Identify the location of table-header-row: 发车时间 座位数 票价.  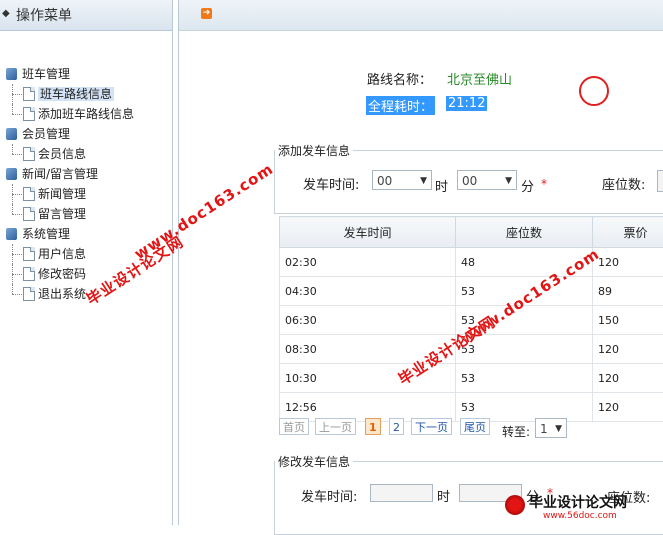
(471, 232).